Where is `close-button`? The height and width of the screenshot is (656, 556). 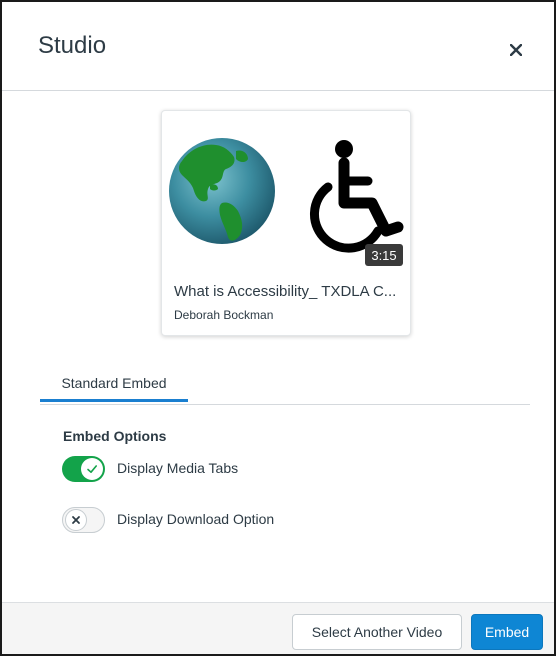 close-button is located at coordinates (516, 50).